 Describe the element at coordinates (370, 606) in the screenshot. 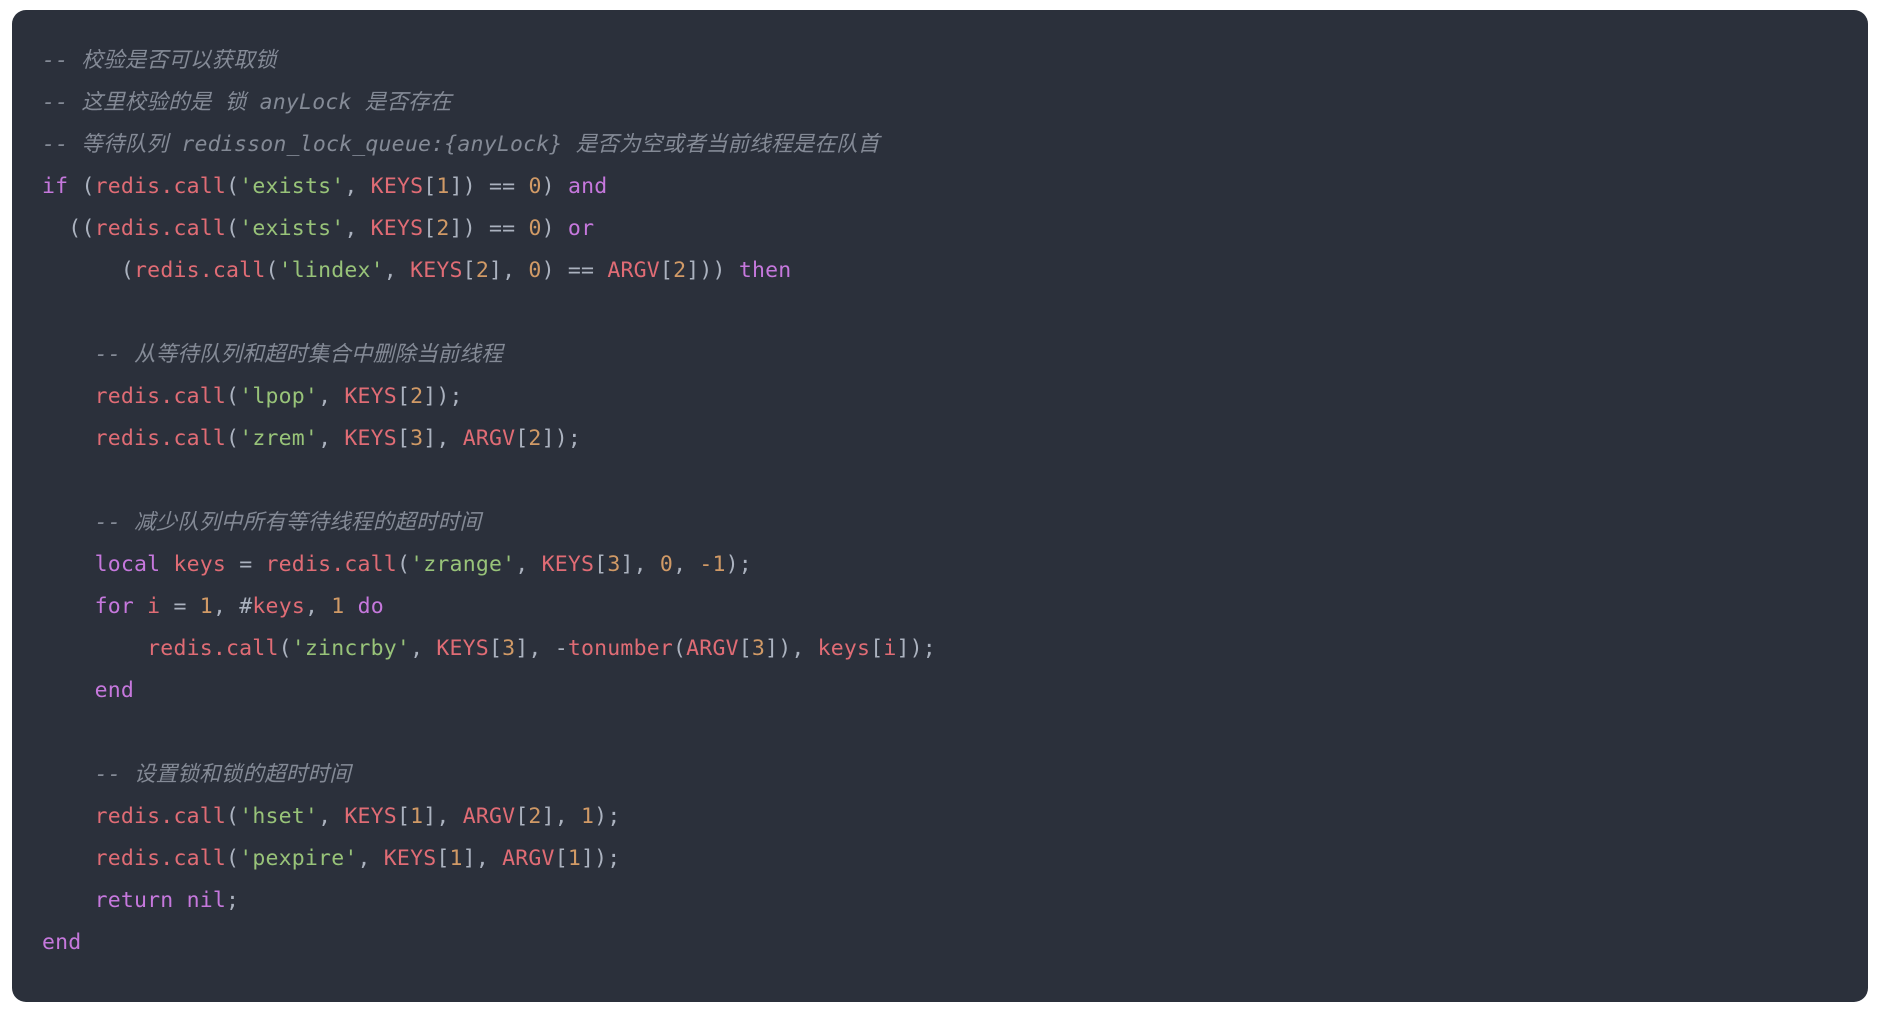

I see `code-token-keyword: do` at that location.